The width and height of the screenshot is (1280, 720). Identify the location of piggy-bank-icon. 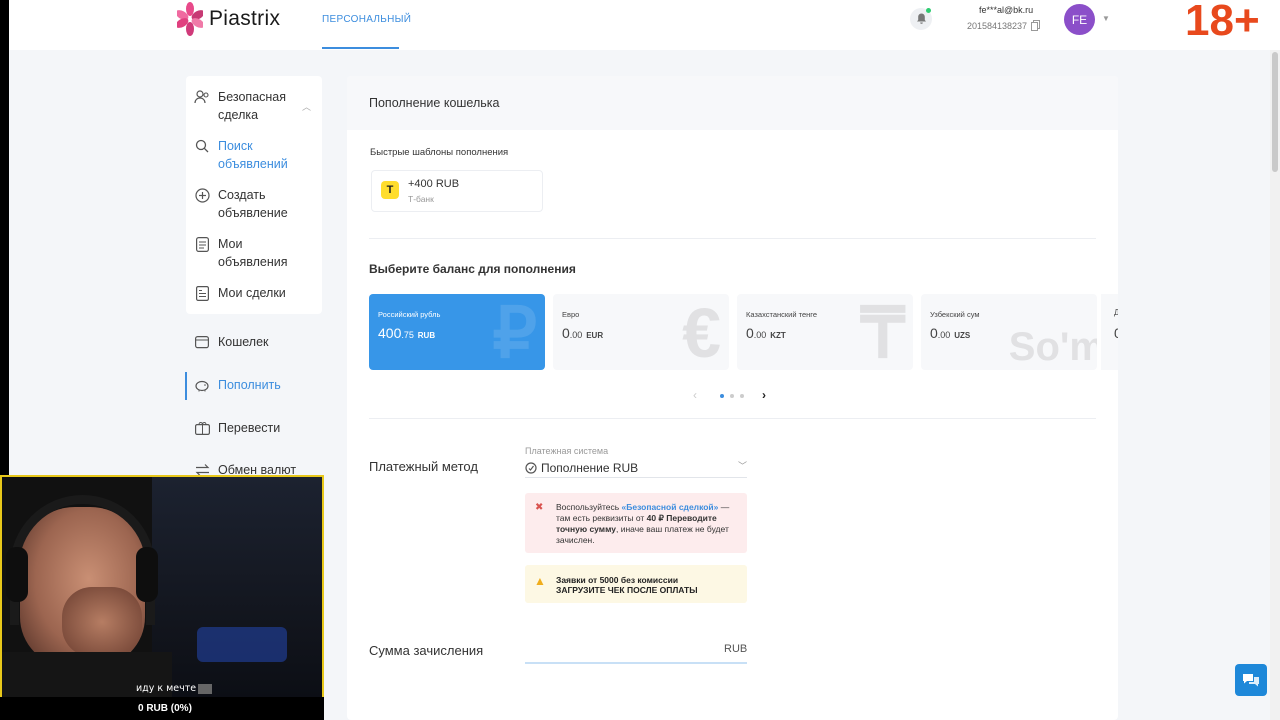
(202, 385).